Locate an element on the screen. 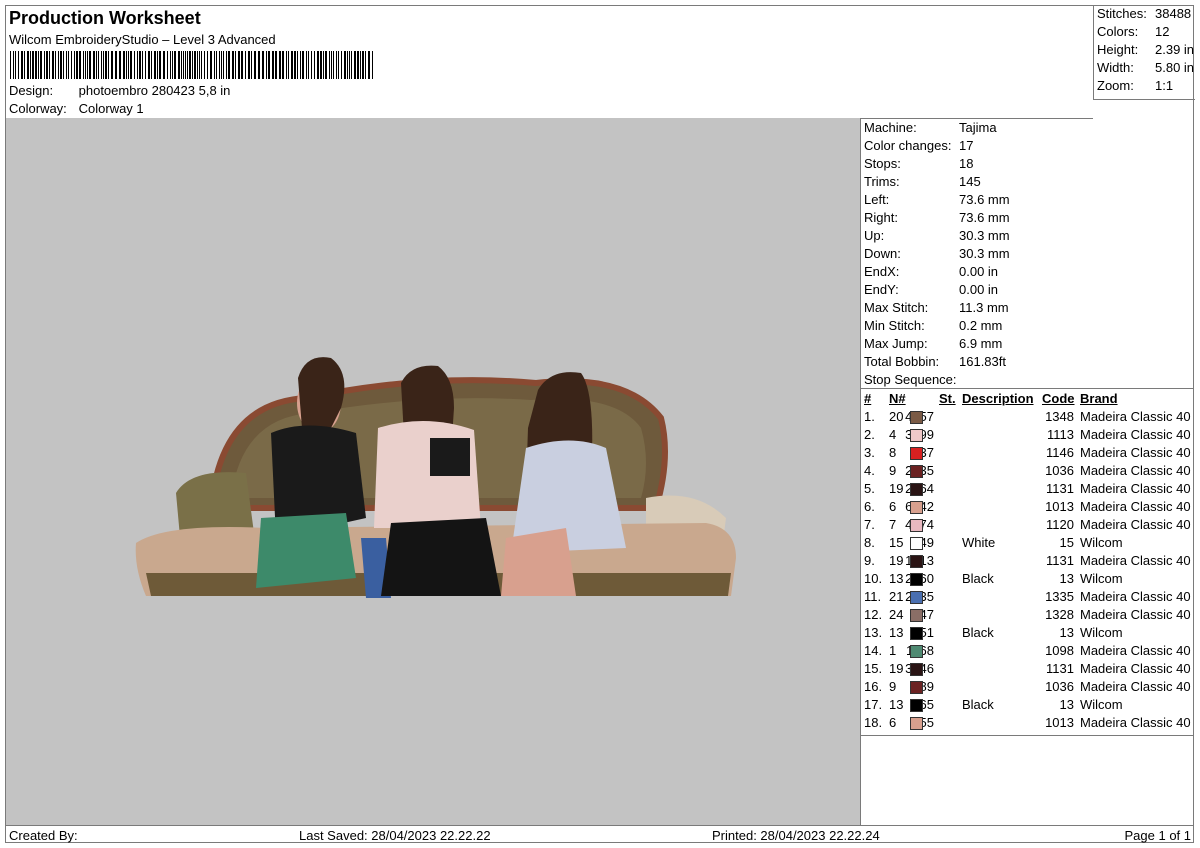 The width and height of the screenshot is (1200, 848). machine-label: Max Stitch: is located at coordinates (896, 307).